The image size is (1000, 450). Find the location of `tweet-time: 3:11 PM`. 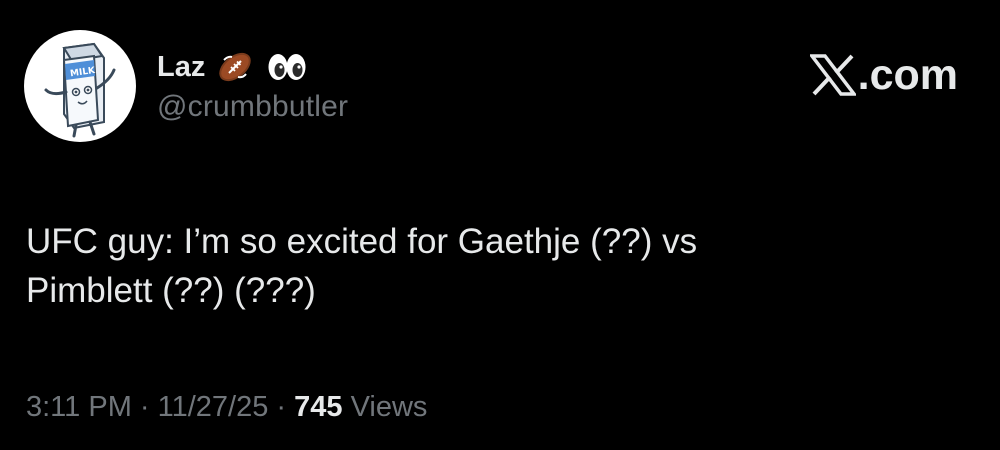

tweet-time: 3:11 PM is located at coordinates (79, 407).